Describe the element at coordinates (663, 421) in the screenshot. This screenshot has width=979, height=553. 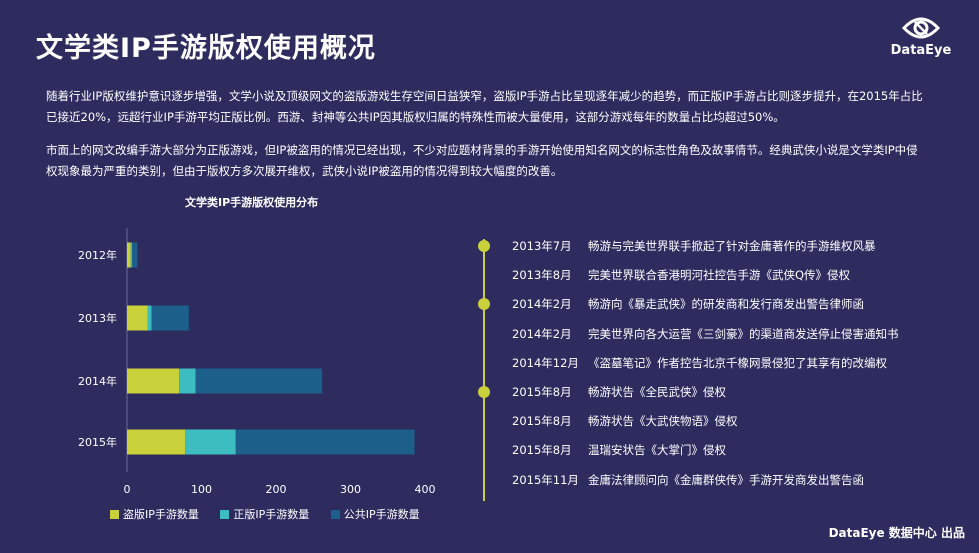
I see `event-text: 畅游状告《大武侠物语》侵权` at that location.